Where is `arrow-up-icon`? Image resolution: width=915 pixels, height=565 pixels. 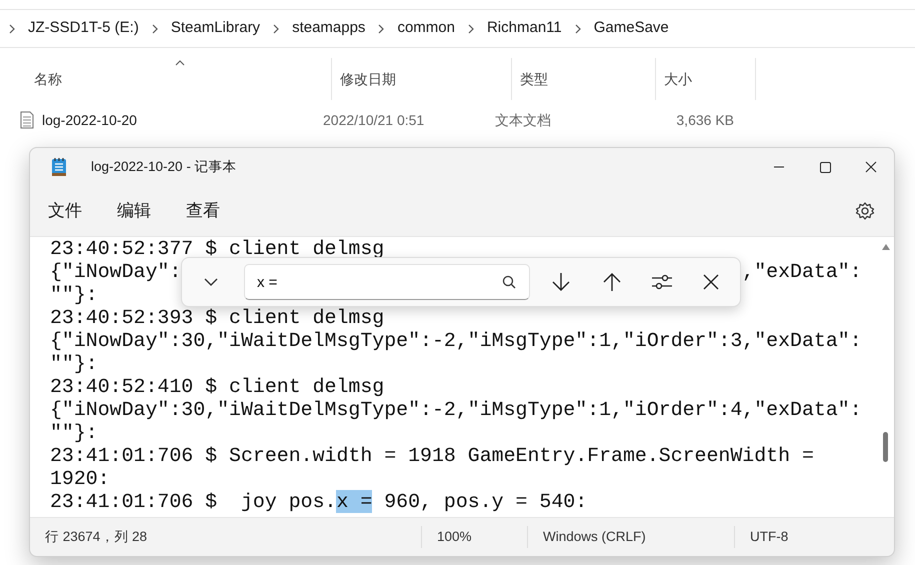 arrow-up-icon is located at coordinates (612, 282).